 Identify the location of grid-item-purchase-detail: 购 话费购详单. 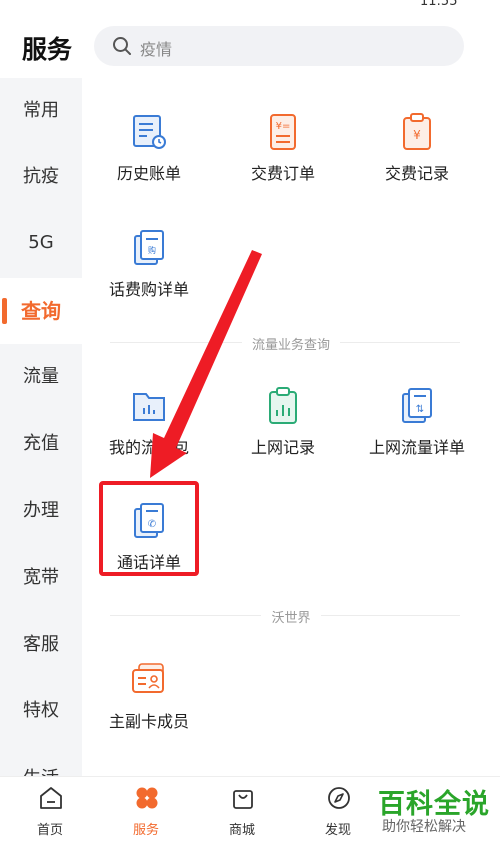
(149, 273).